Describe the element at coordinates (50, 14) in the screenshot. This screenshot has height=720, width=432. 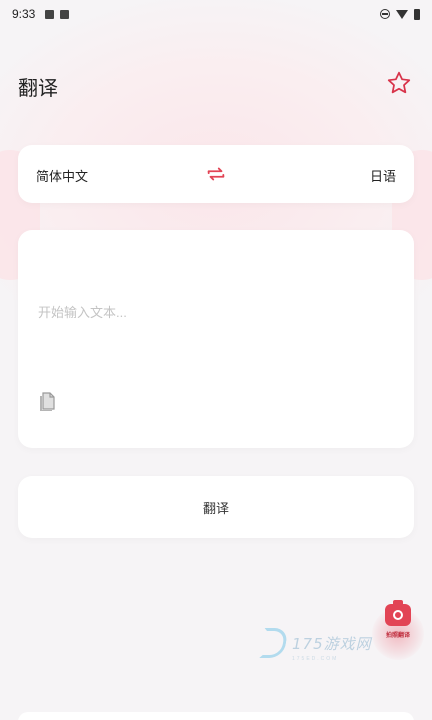
I see `notification-icon` at that location.